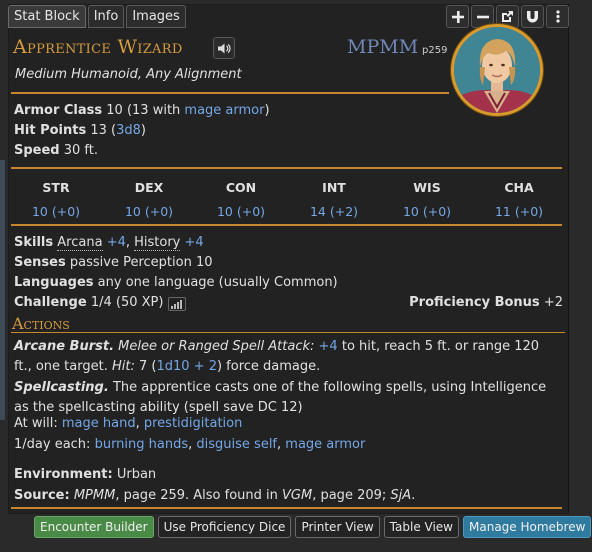 The height and width of the screenshot is (552, 592). Describe the element at coordinates (297, 495) in the screenshot. I see `source-book: VGM` at that location.